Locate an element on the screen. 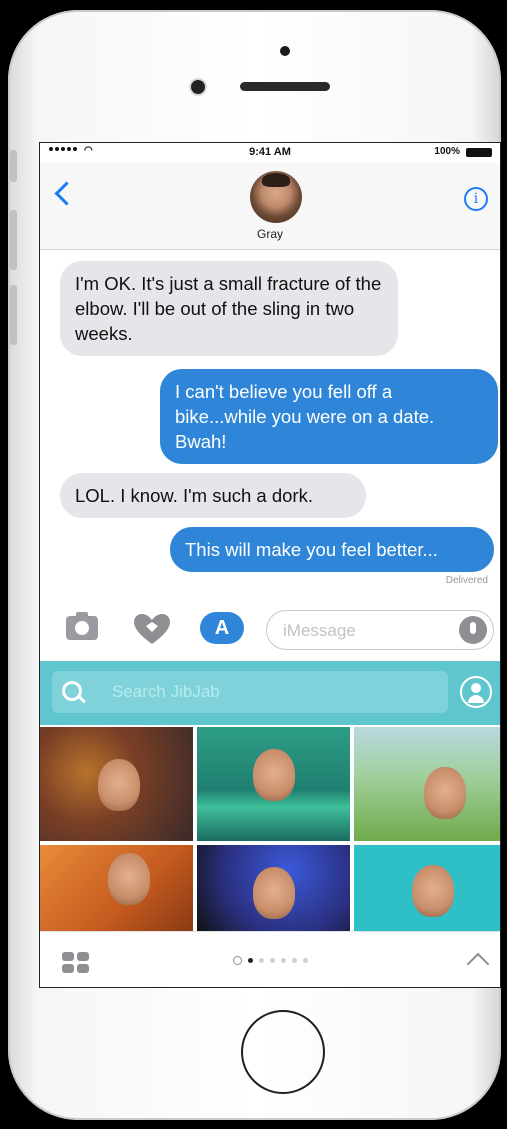  contact-avatar is located at coordinates (276, 197).